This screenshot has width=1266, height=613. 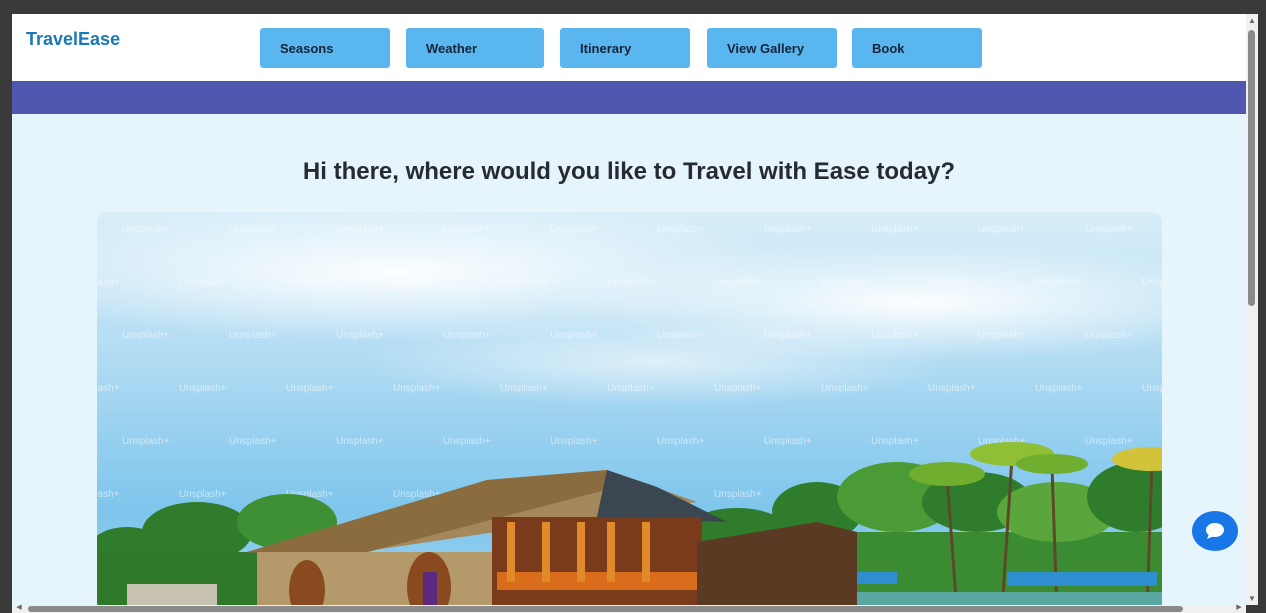 I want to click on chat-button, so click(x=1215, y=531).